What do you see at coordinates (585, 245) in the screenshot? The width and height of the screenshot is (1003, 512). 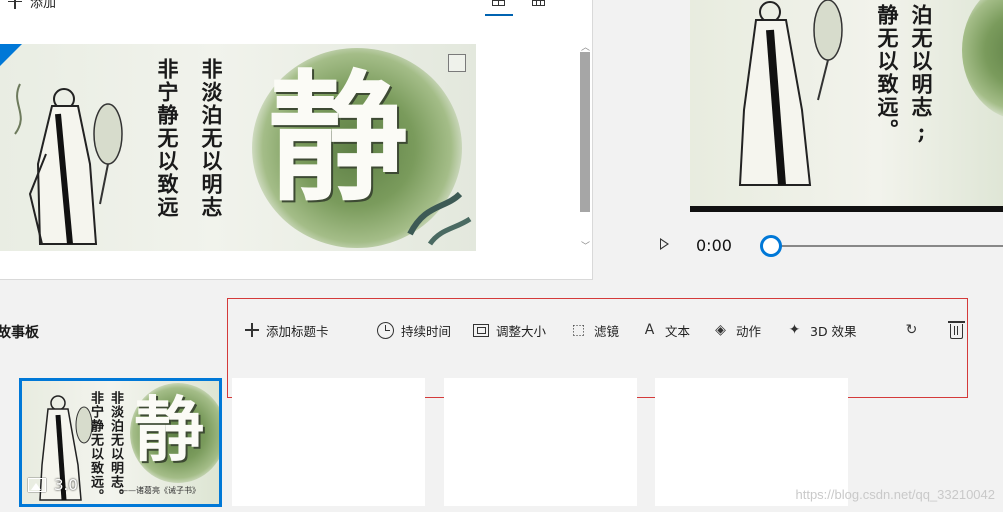 I see `scroll-down-arrow-icon: ﹀` at bounding box center [585, 245].